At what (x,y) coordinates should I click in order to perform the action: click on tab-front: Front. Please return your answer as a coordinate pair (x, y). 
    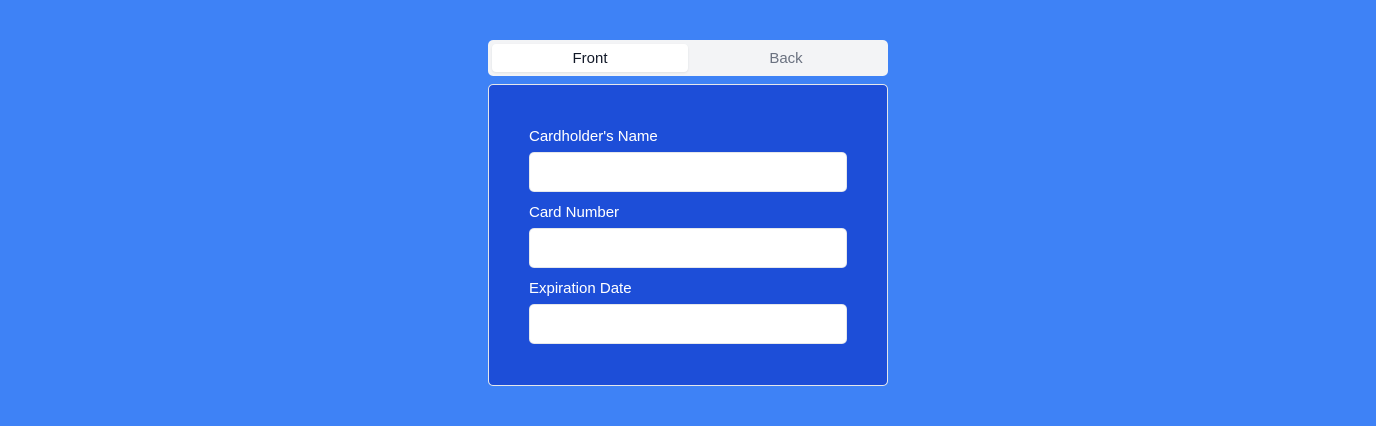
    Looking at the image, I should click on (590, 58).